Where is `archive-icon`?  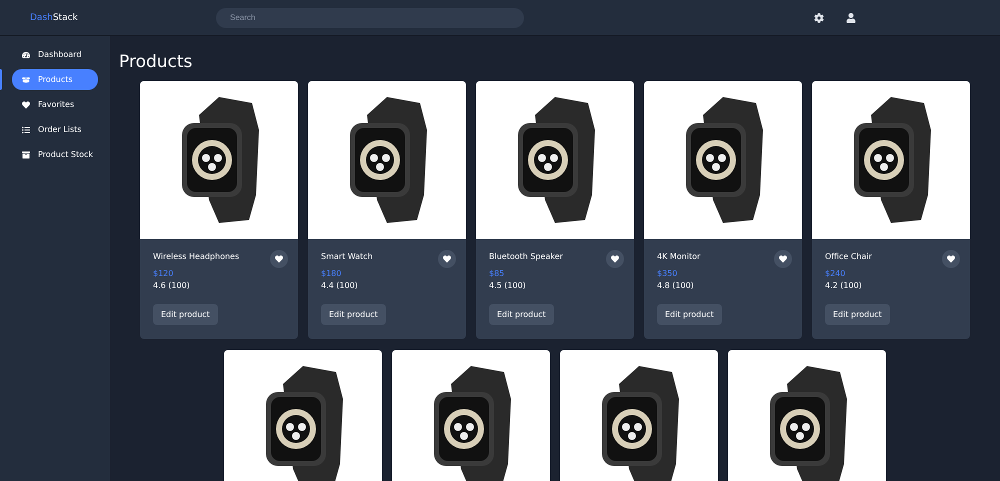 archive-icon is located at coordinates (26, 154).